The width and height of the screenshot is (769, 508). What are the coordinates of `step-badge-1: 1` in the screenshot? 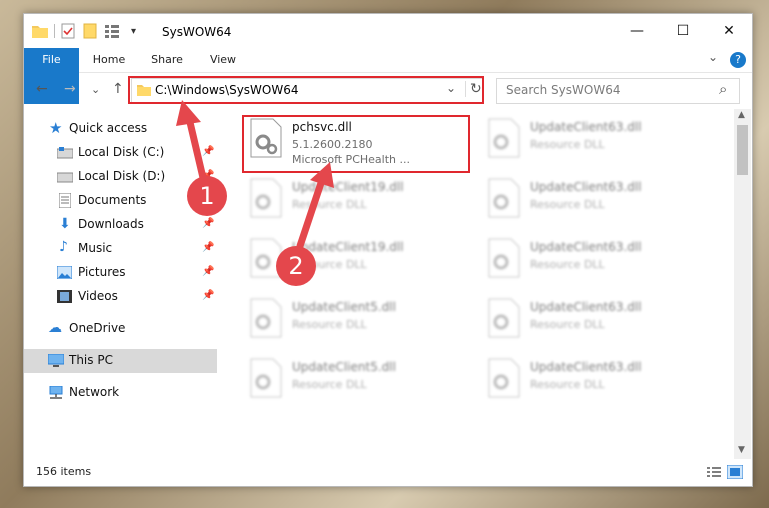 It's located at (207, 196).